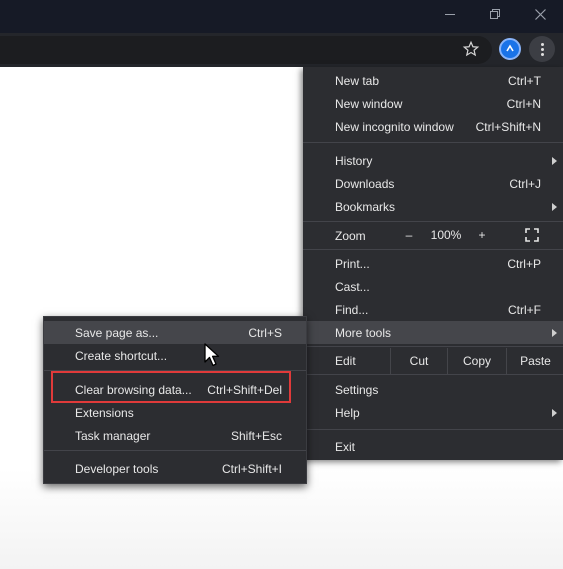 The image size is (563, 569). Describe the element at coordinates (175, 468) in the screenshot. I see `submenu-item-developer-tools: Developer tools Ctrl+Shift+I` at that location.